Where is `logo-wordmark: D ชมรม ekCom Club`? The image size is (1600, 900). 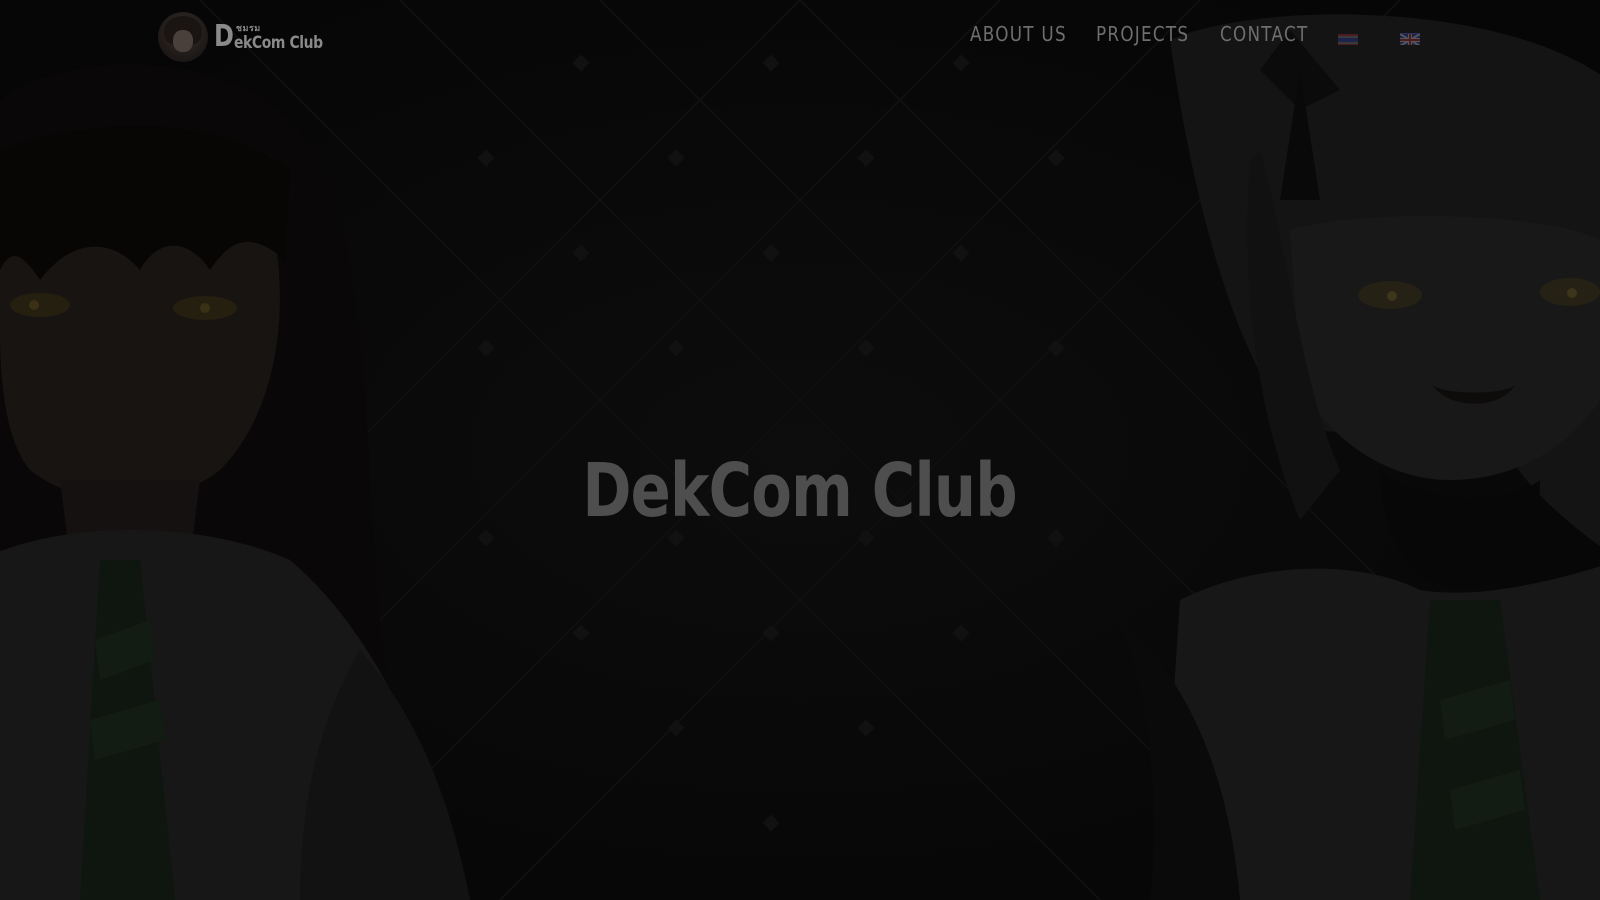 logo-wordmark: D ชมรม ekCom Club is located at coordinates (278, 37).